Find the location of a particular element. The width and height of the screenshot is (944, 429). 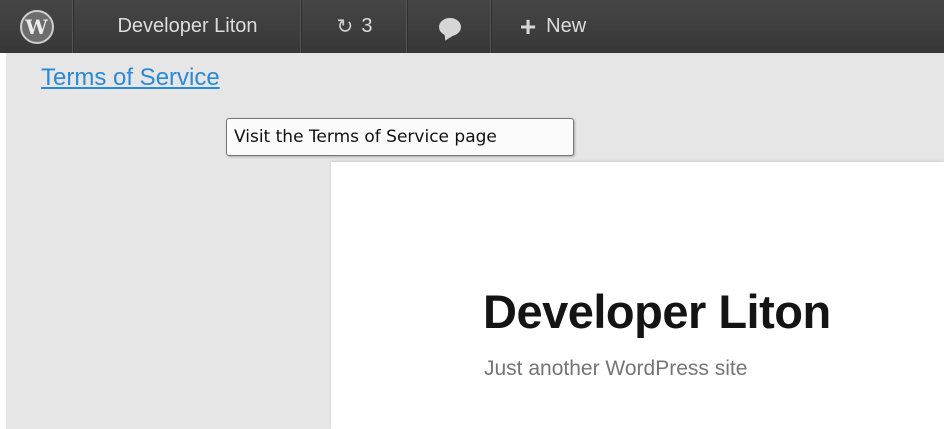

wp-logo-menu: W is located at coordinates (37, 26).